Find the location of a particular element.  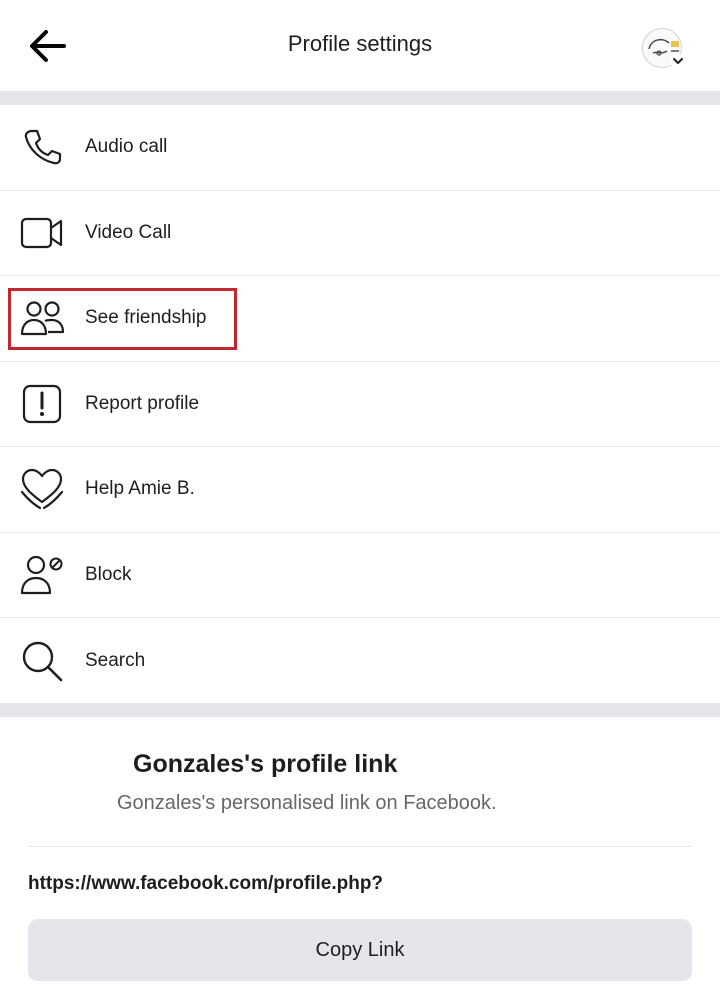

copy-link-button: Copy Link is located at coordinates (360, 950).